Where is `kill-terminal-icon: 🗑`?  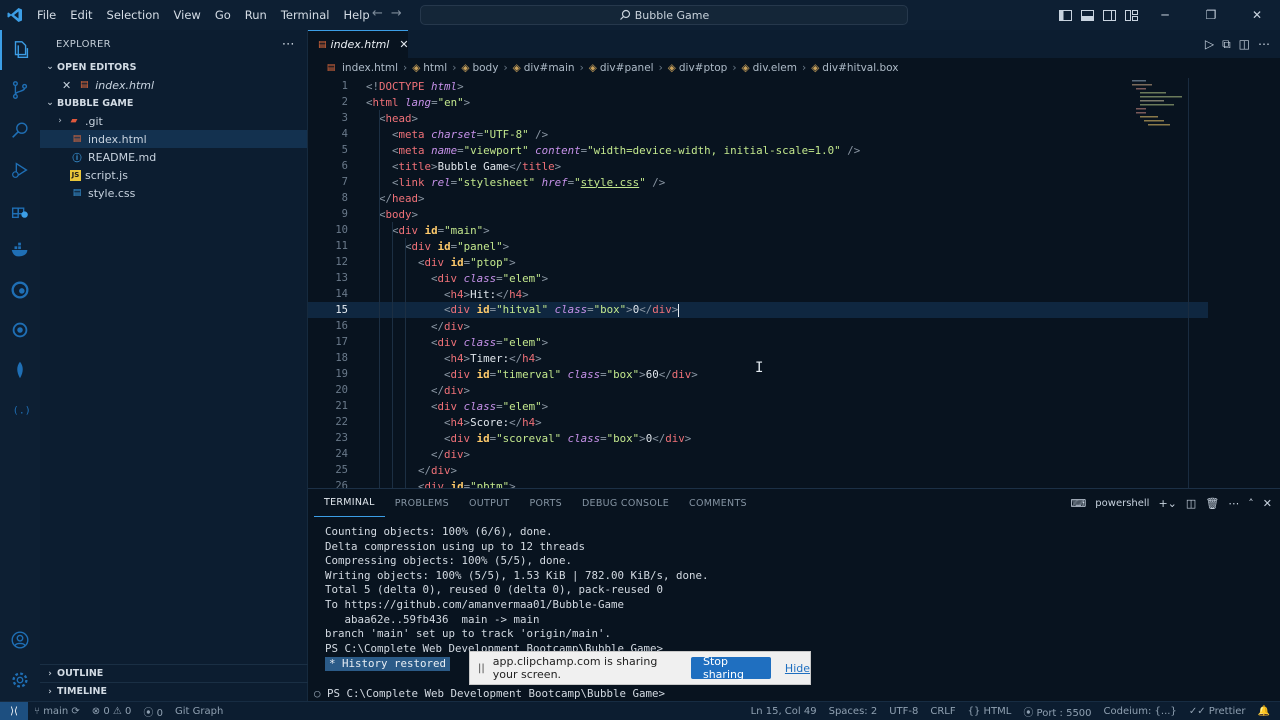 kill-terminal-icon: 🗑 is located at coordinates (1212, 503).